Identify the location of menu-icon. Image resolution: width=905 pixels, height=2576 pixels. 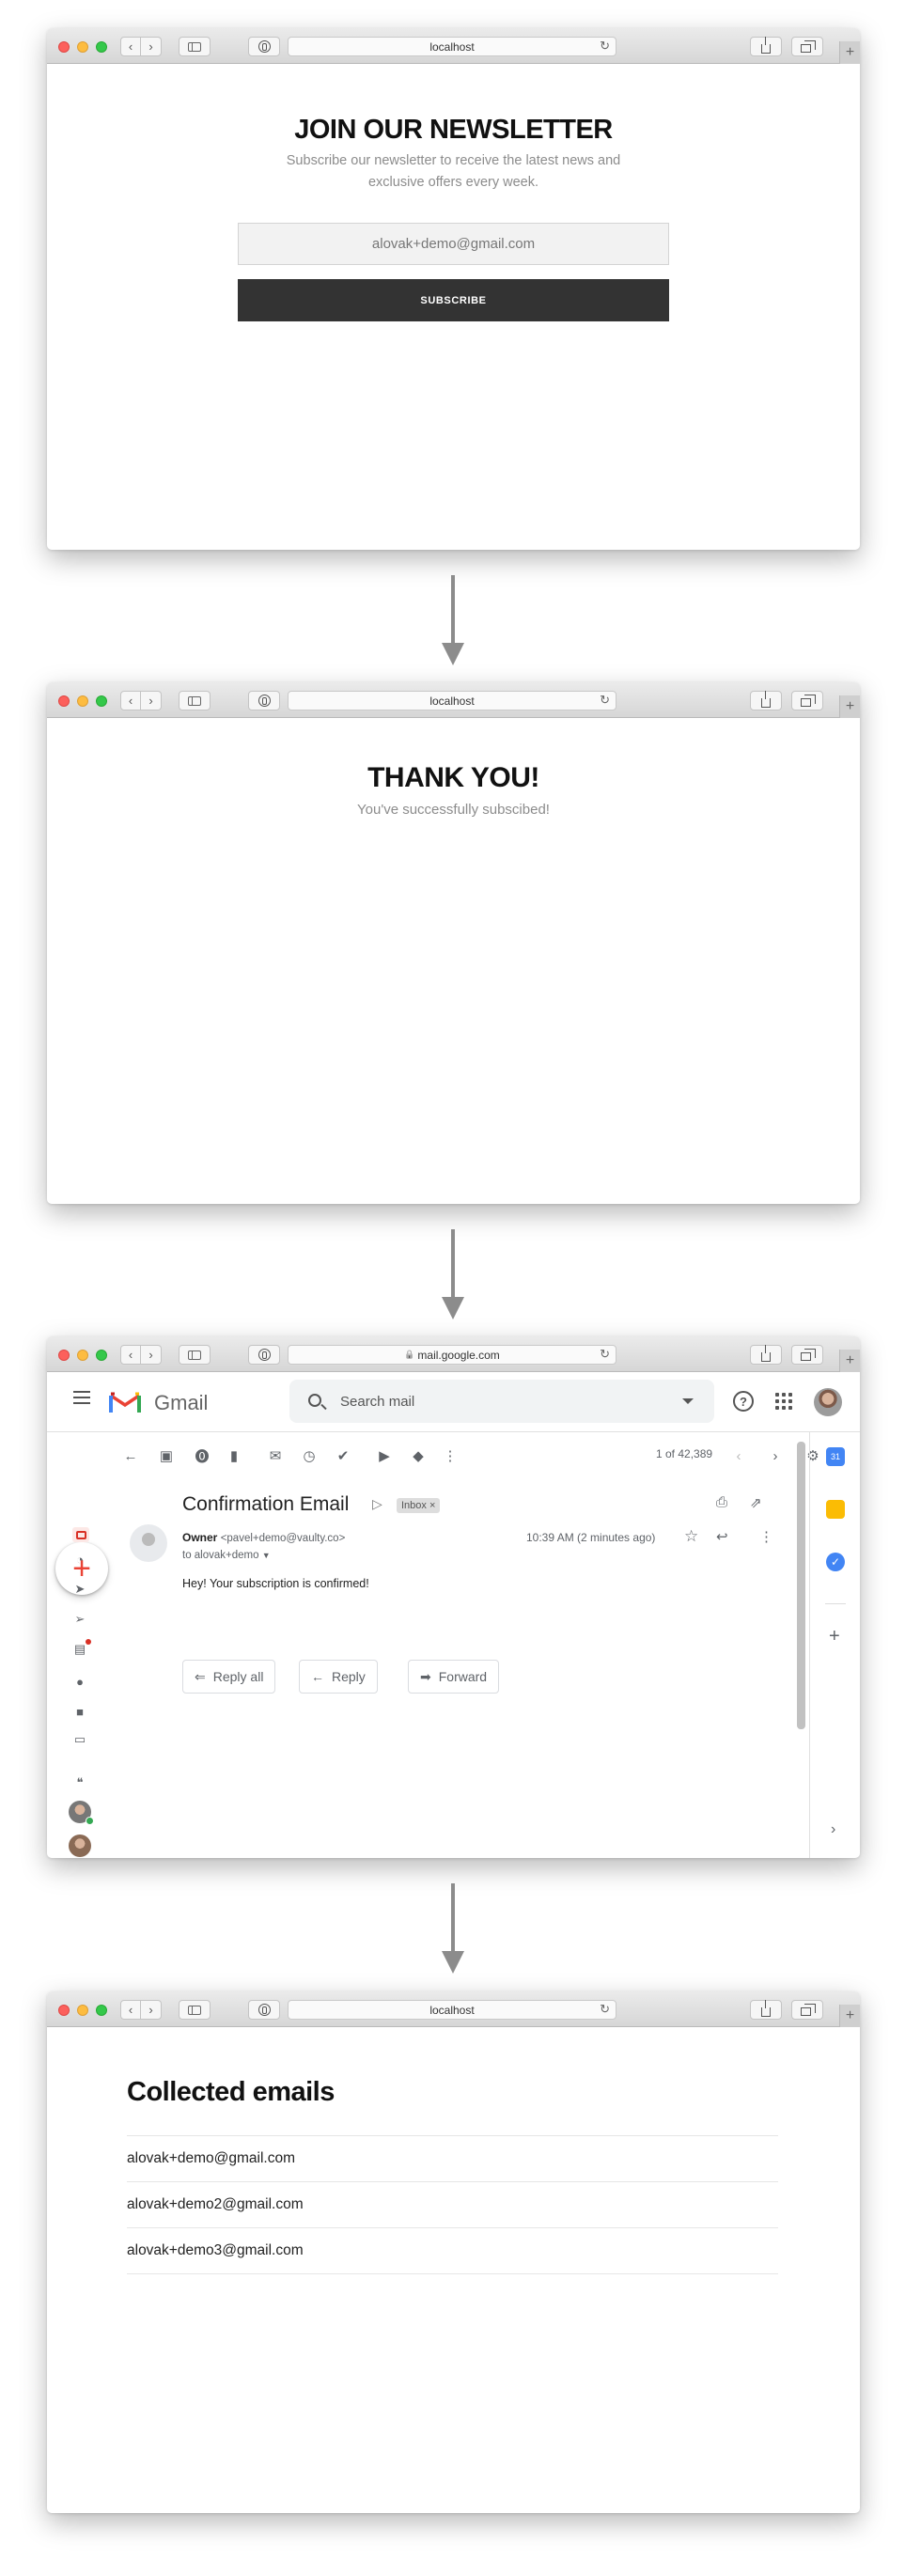
(81, 1397).